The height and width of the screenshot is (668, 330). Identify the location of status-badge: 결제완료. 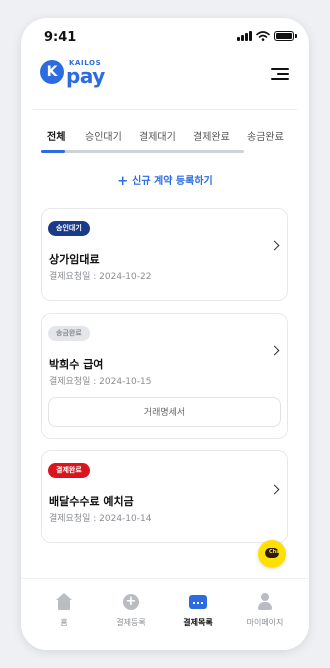
(69, 470).